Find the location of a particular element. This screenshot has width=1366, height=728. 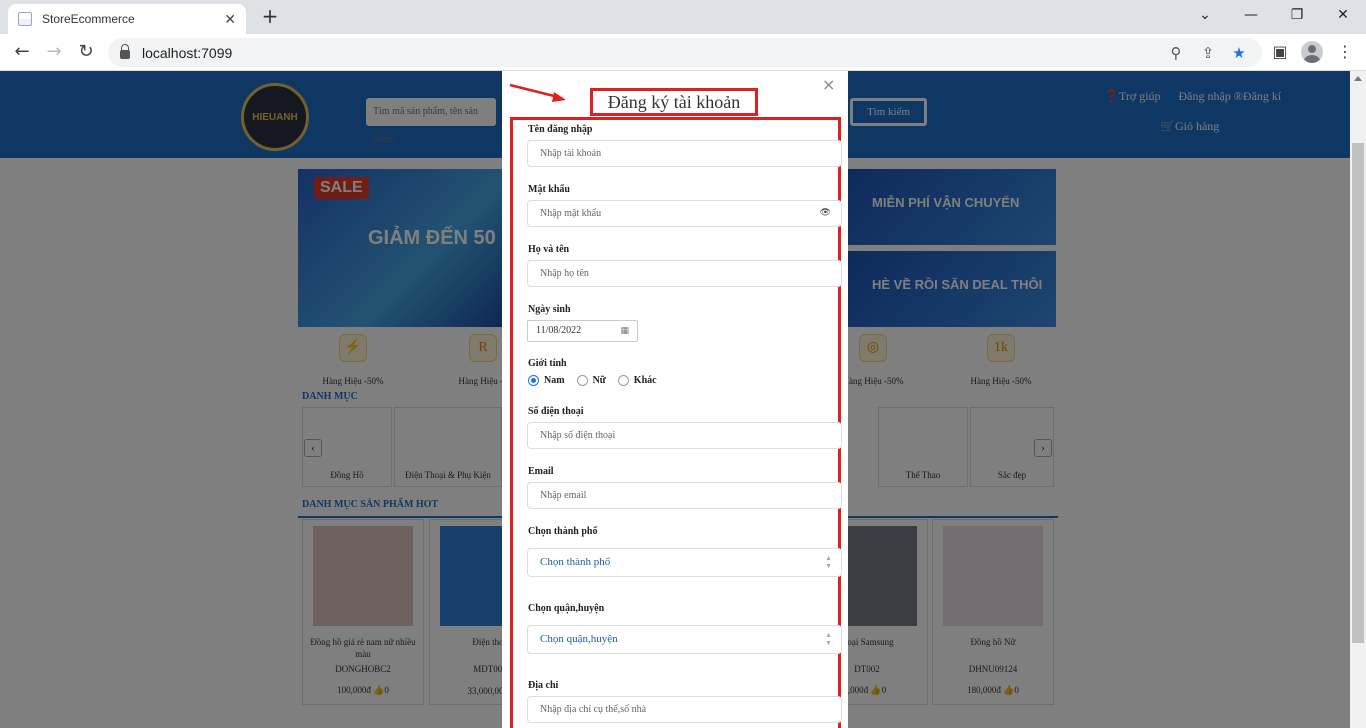

birthday-value: 11/08/2022 is located at coordinates (559, 330).